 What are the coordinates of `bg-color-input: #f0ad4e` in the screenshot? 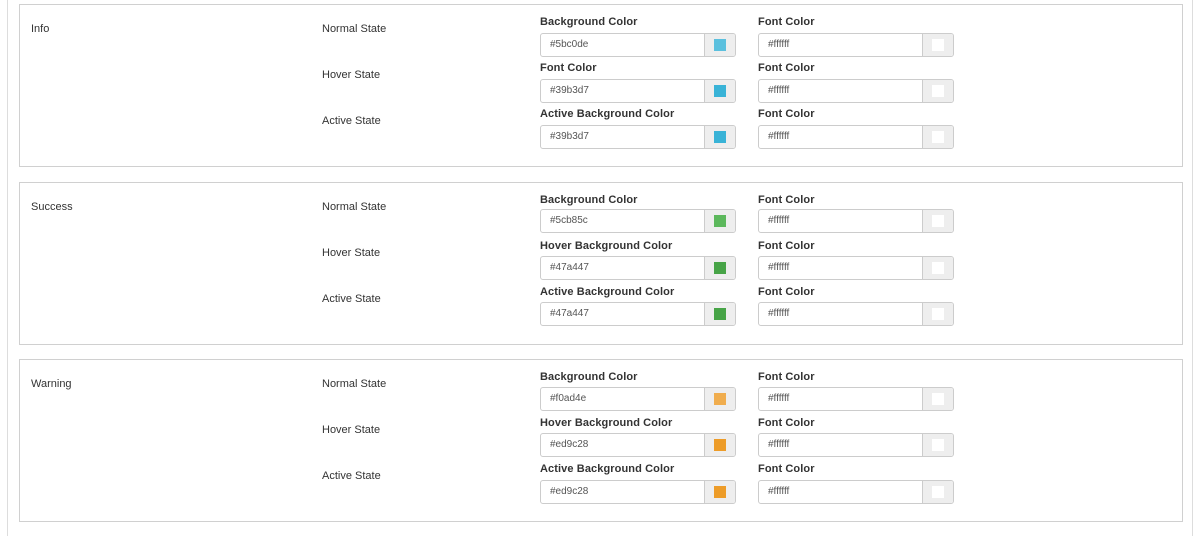 It's located at (638, 399).